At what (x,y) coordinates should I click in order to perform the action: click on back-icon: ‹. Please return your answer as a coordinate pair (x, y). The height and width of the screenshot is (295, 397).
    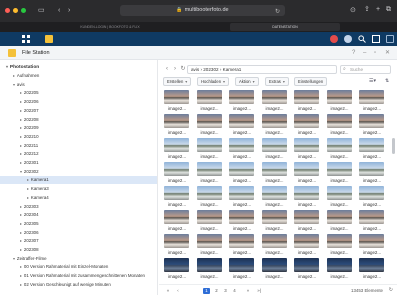
    Looking at the image, I should click on (167, 69).